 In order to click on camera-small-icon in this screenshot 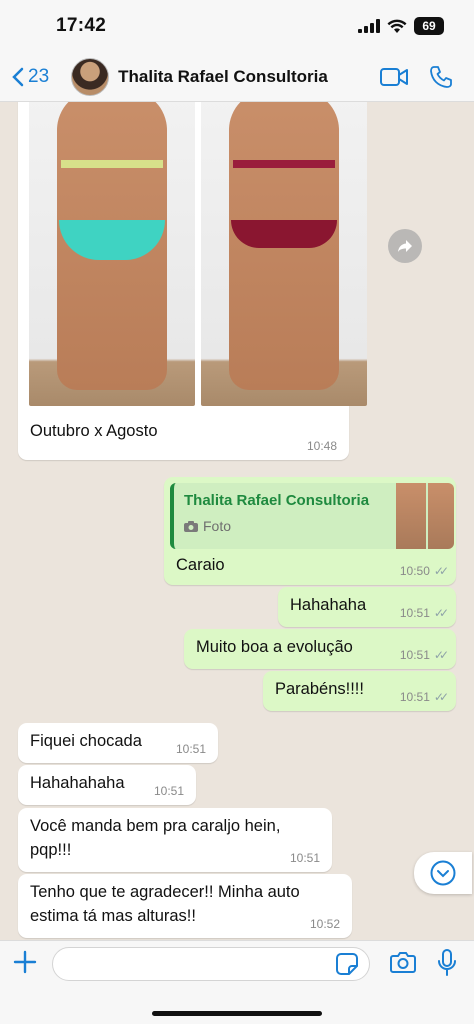, I will do `click(191, 526)`.